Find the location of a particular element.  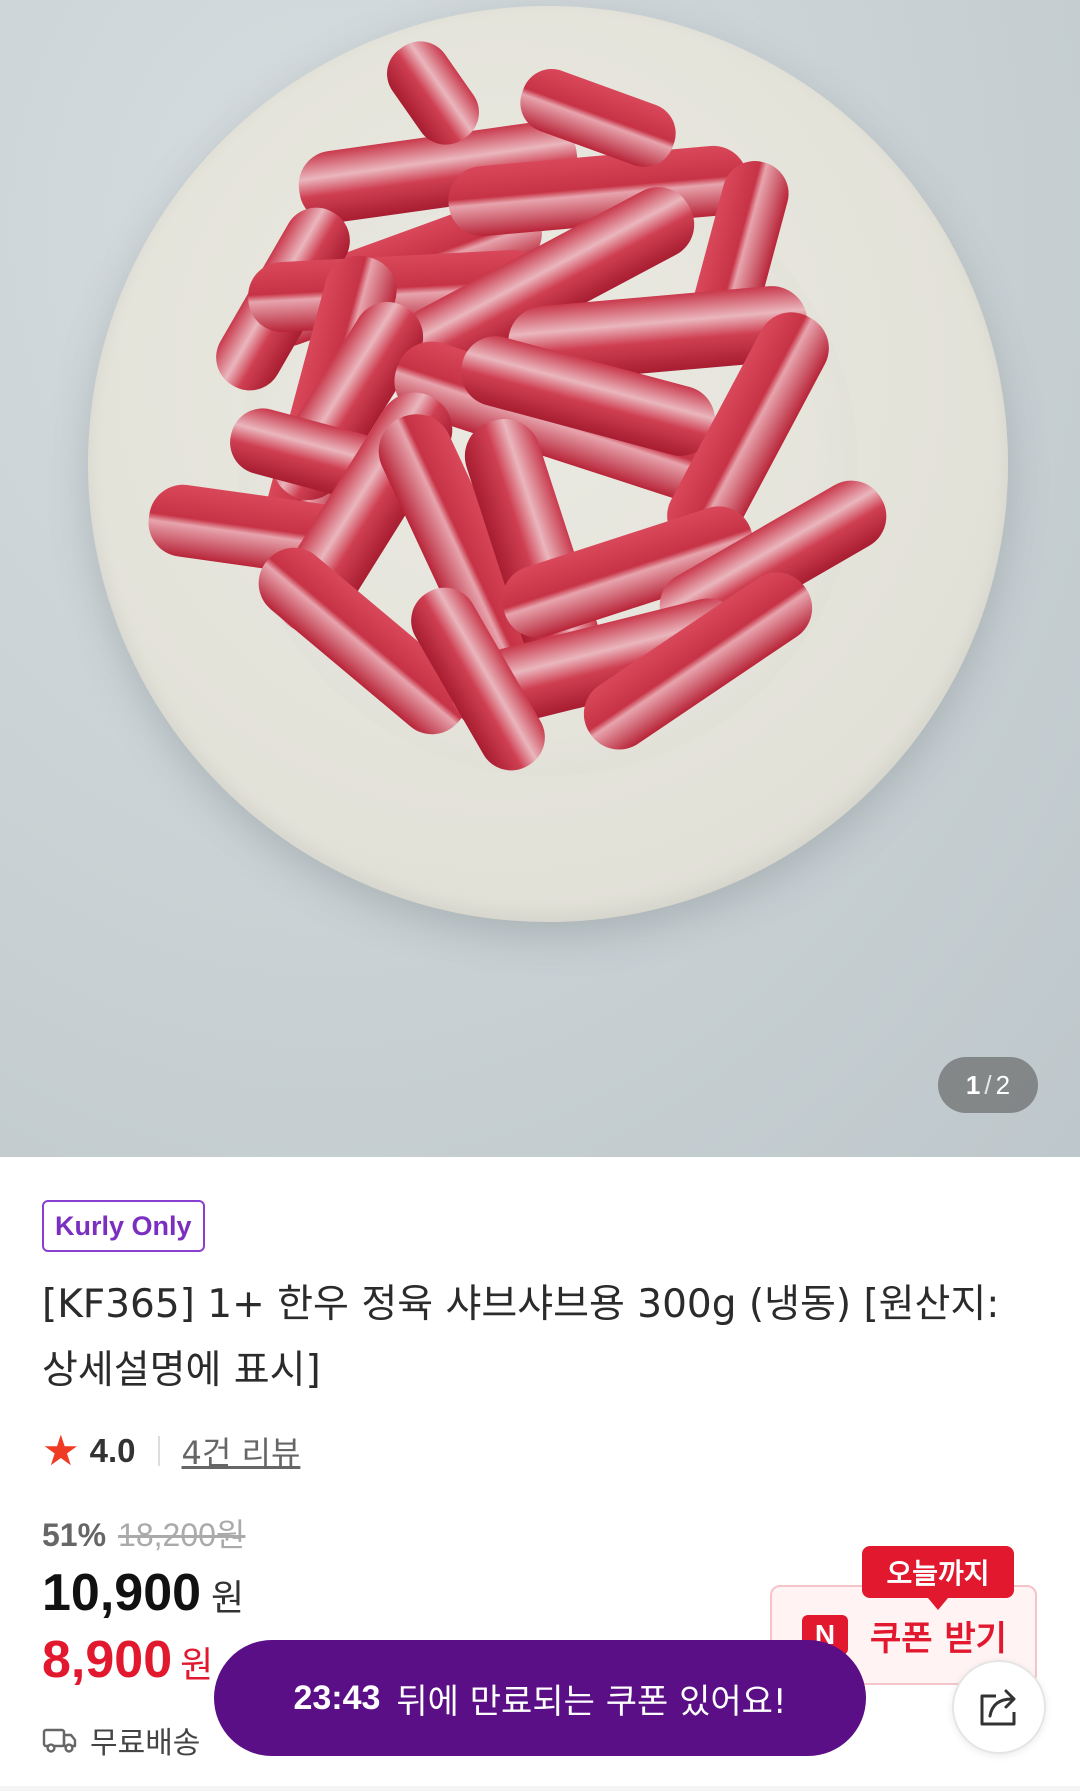

sale-price: 10,900 원 is located at coordinates (143, 1593).